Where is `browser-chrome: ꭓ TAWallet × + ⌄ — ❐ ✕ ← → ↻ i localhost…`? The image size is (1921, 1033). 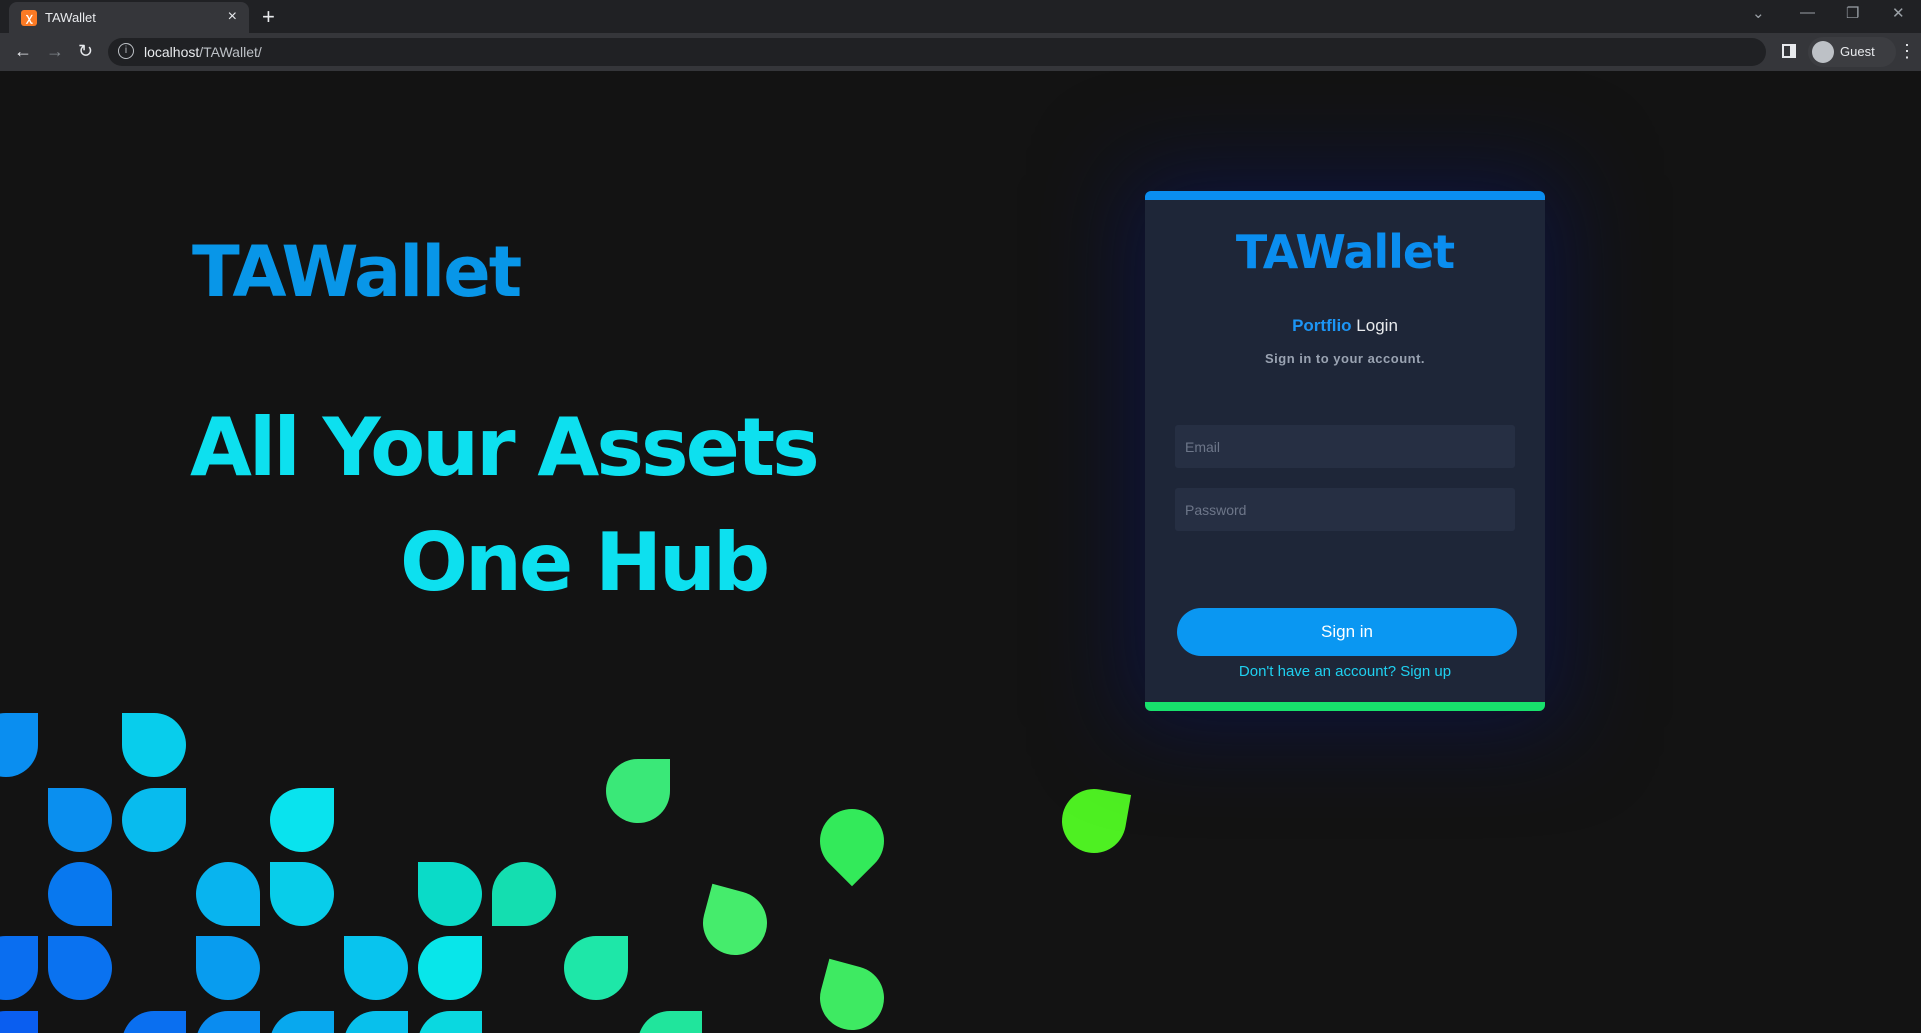
browser-chrome: ꭓ TAWallet × + ⌄ — ❐ ✕ ← → ↻ i localhost… is located at coordinates (960, 35).